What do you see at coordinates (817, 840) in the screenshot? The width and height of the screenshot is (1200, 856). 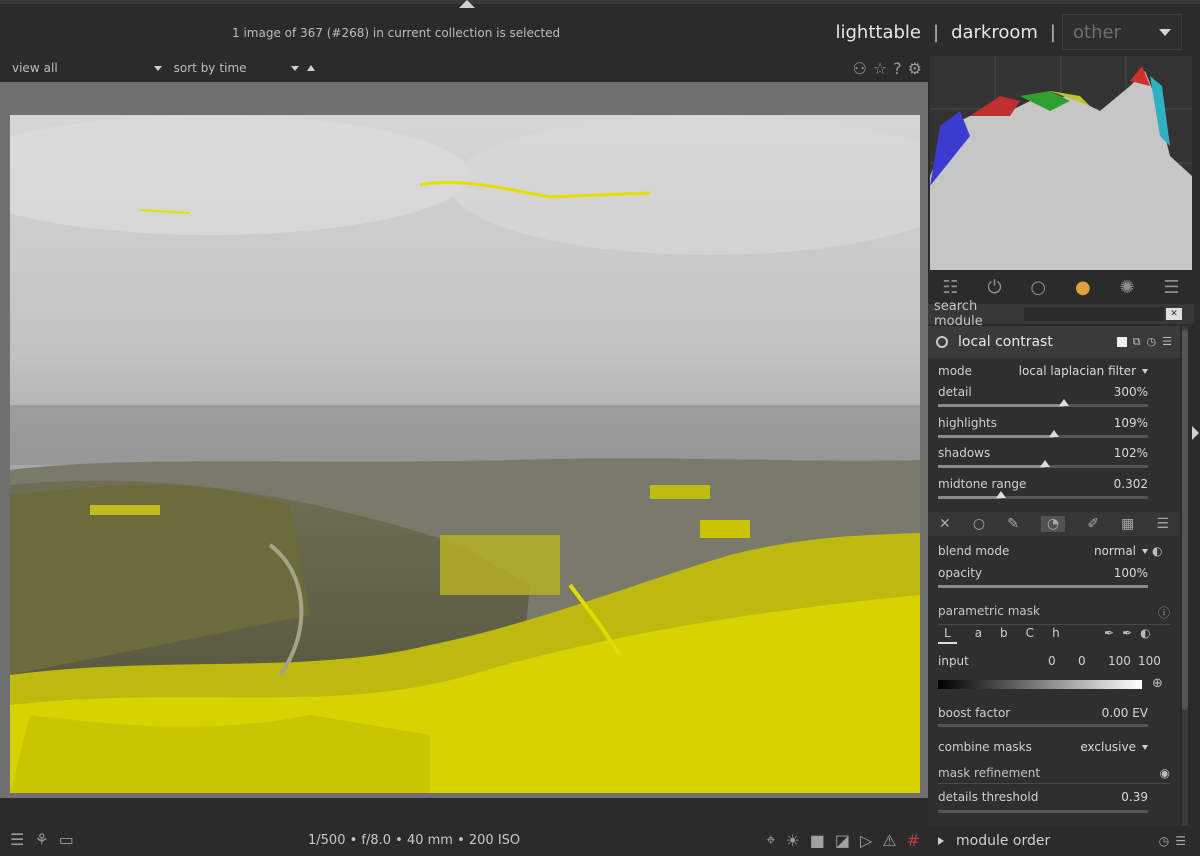 I see `softproof-icon: ■` at bounding box center [817, 840].